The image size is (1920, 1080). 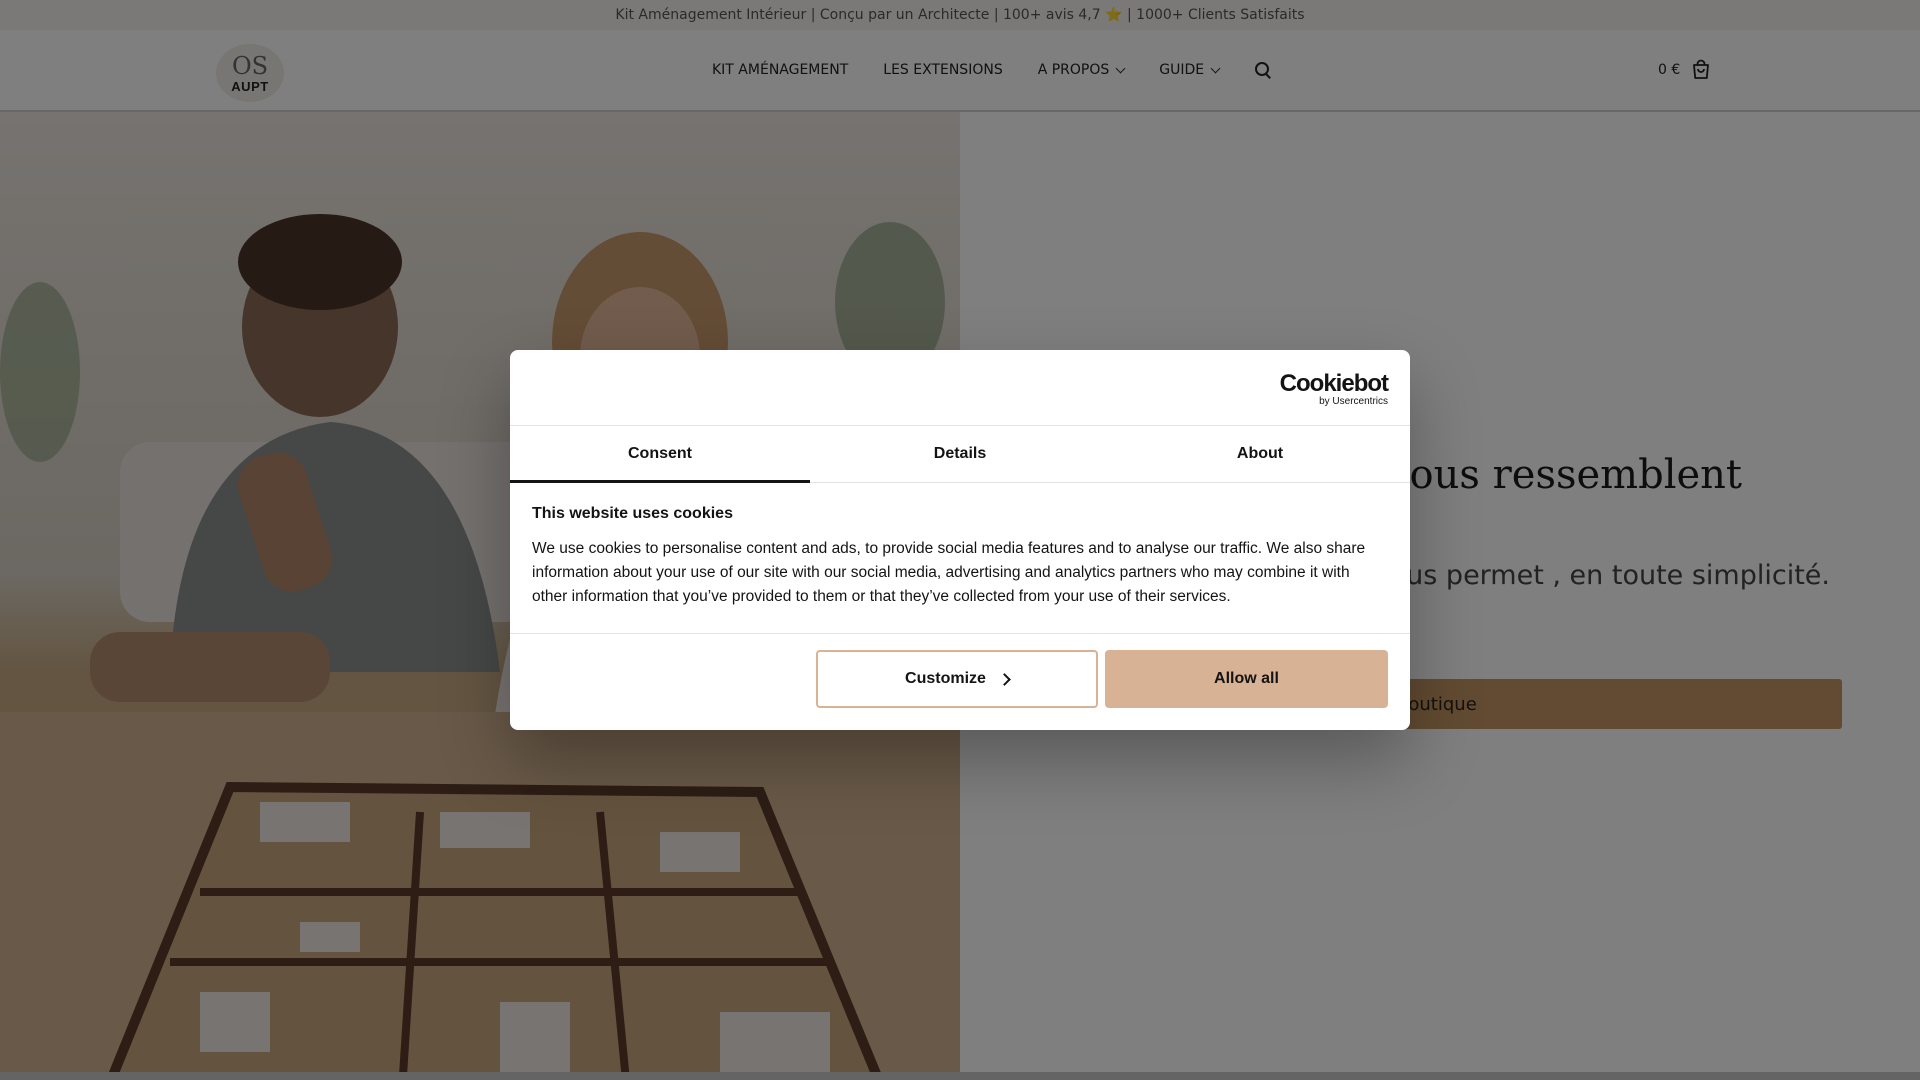 I want to click on dialog-header: Cookiebot by Usercentrics, so click(x=960, y=388).